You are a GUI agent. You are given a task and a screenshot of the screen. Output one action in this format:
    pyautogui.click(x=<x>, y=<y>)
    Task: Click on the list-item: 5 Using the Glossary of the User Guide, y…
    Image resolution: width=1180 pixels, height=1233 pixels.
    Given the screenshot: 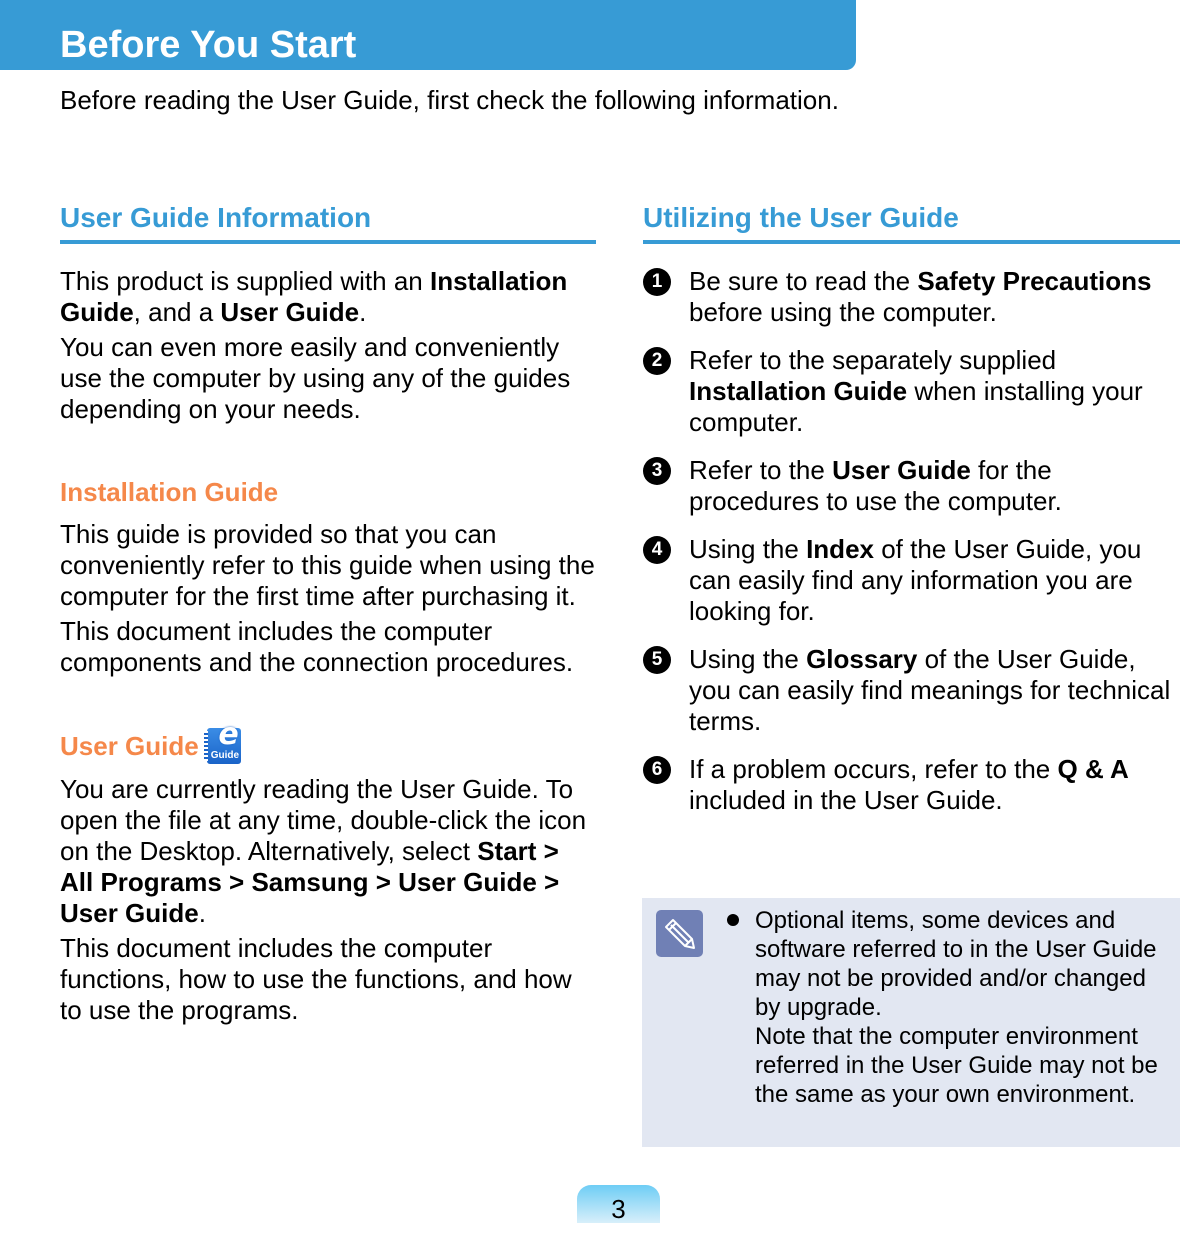 What is the action you would take?
    pyautogui.click(x=911, y=690)
    